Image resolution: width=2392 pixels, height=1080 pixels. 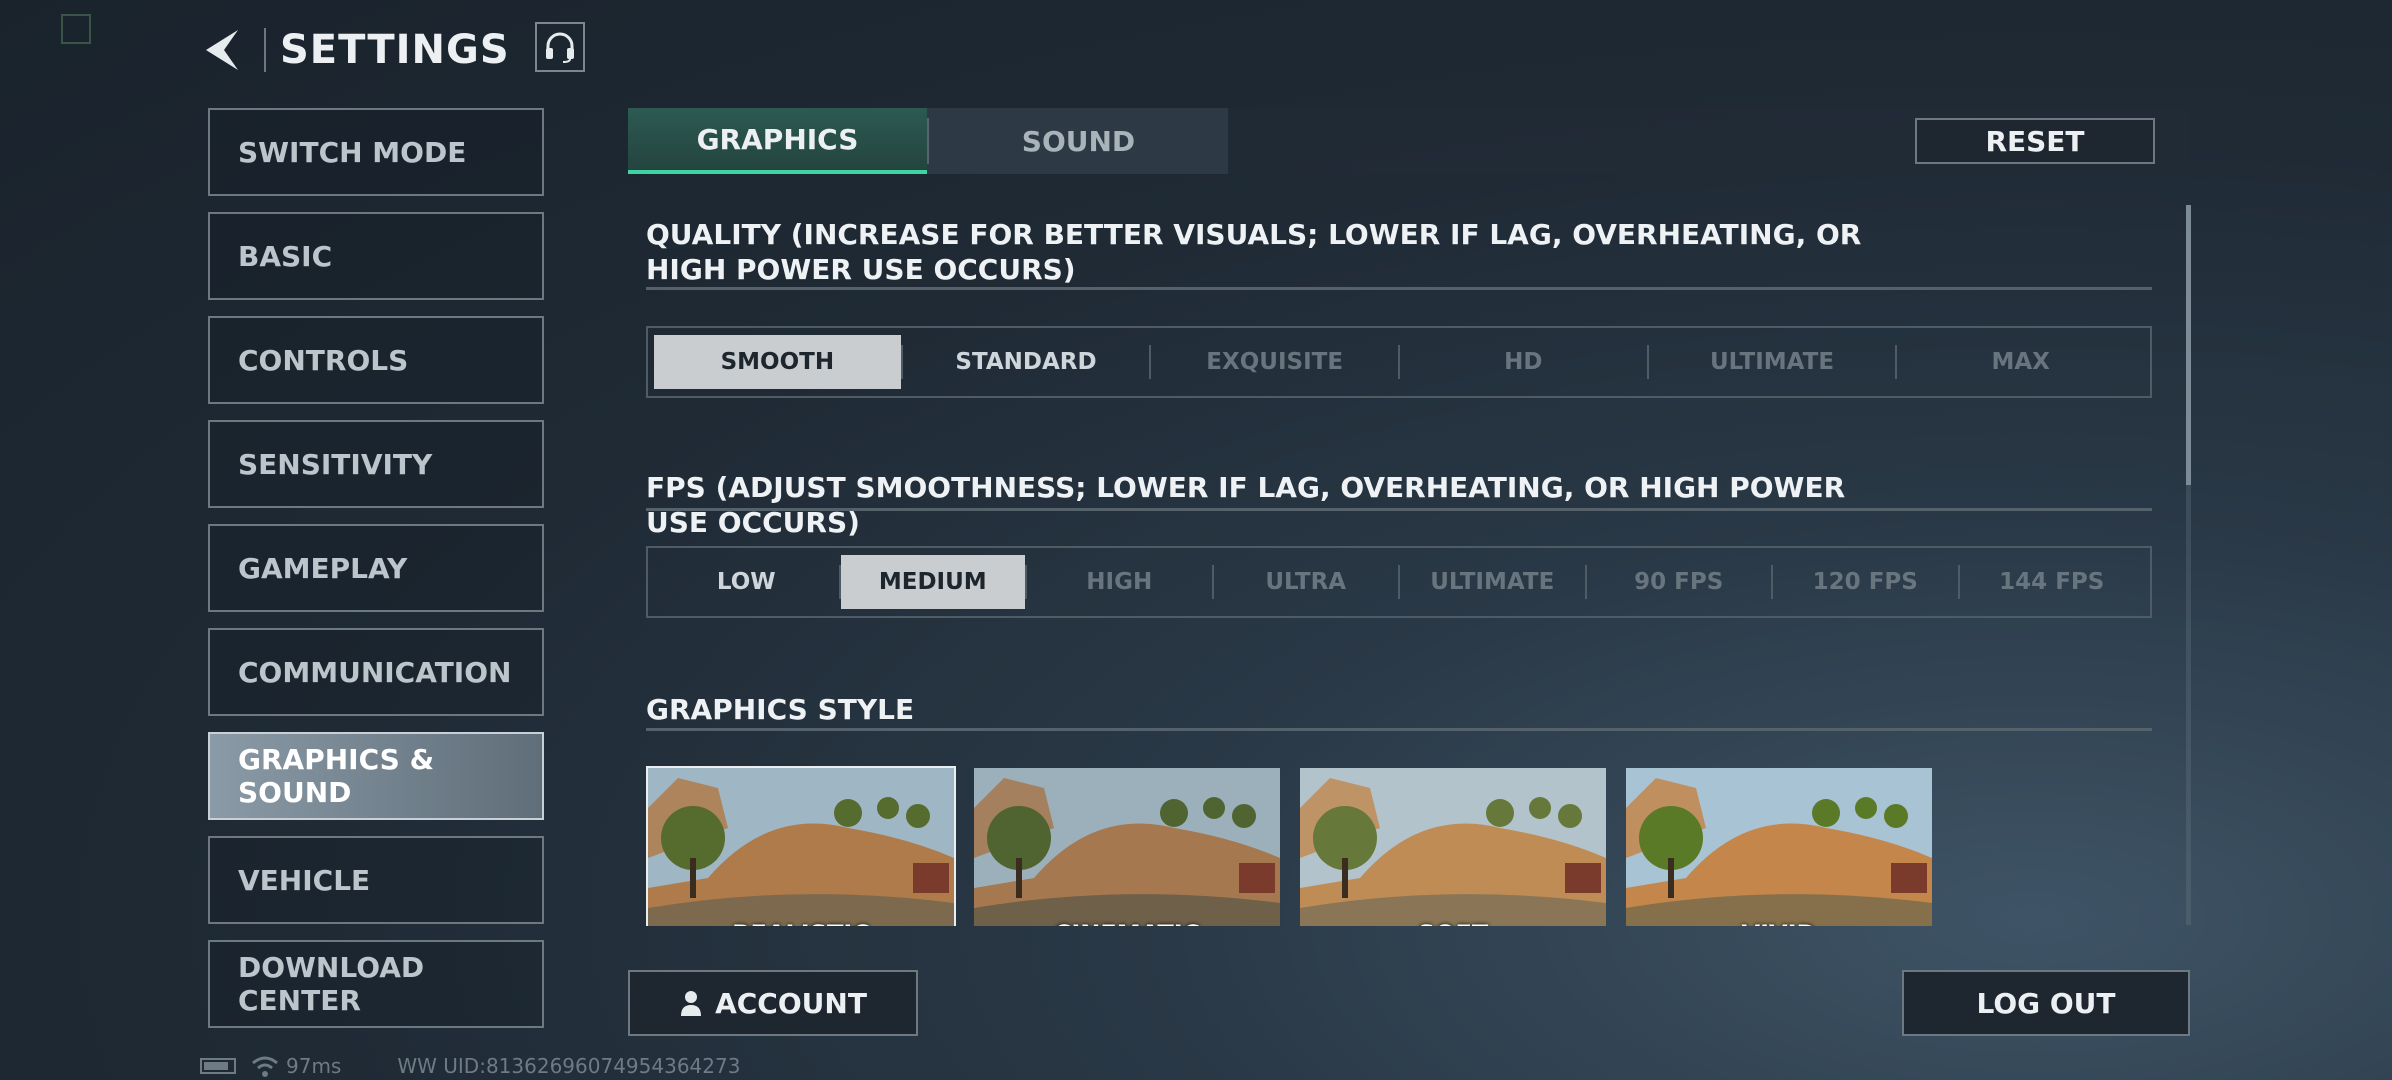 I want to click on quality-selector: SMOOTH STANDARD EXQUISITE HD ULTIMATE MAX, so click(x=1399, y=362).